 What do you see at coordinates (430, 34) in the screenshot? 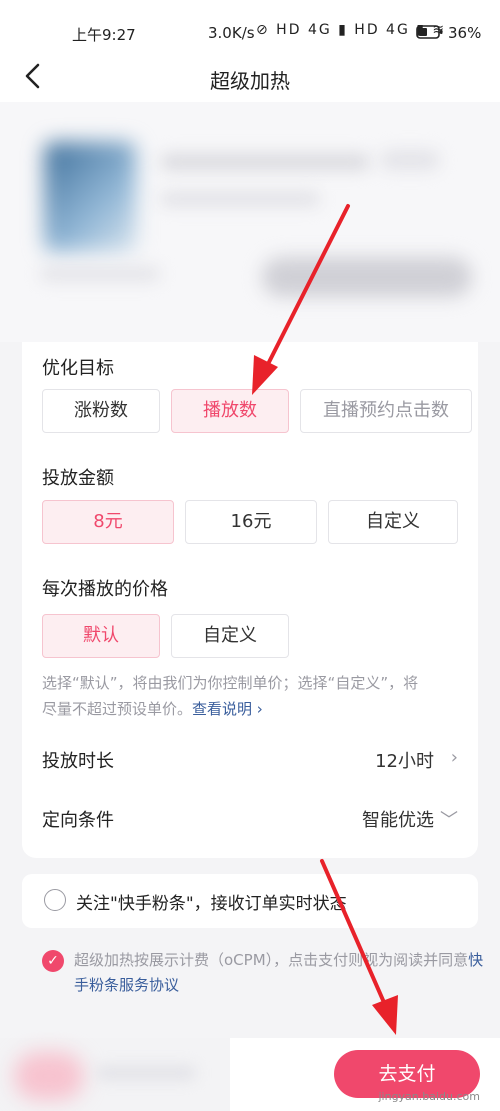
I see `battery-icon` at bounding box center [430, 34].